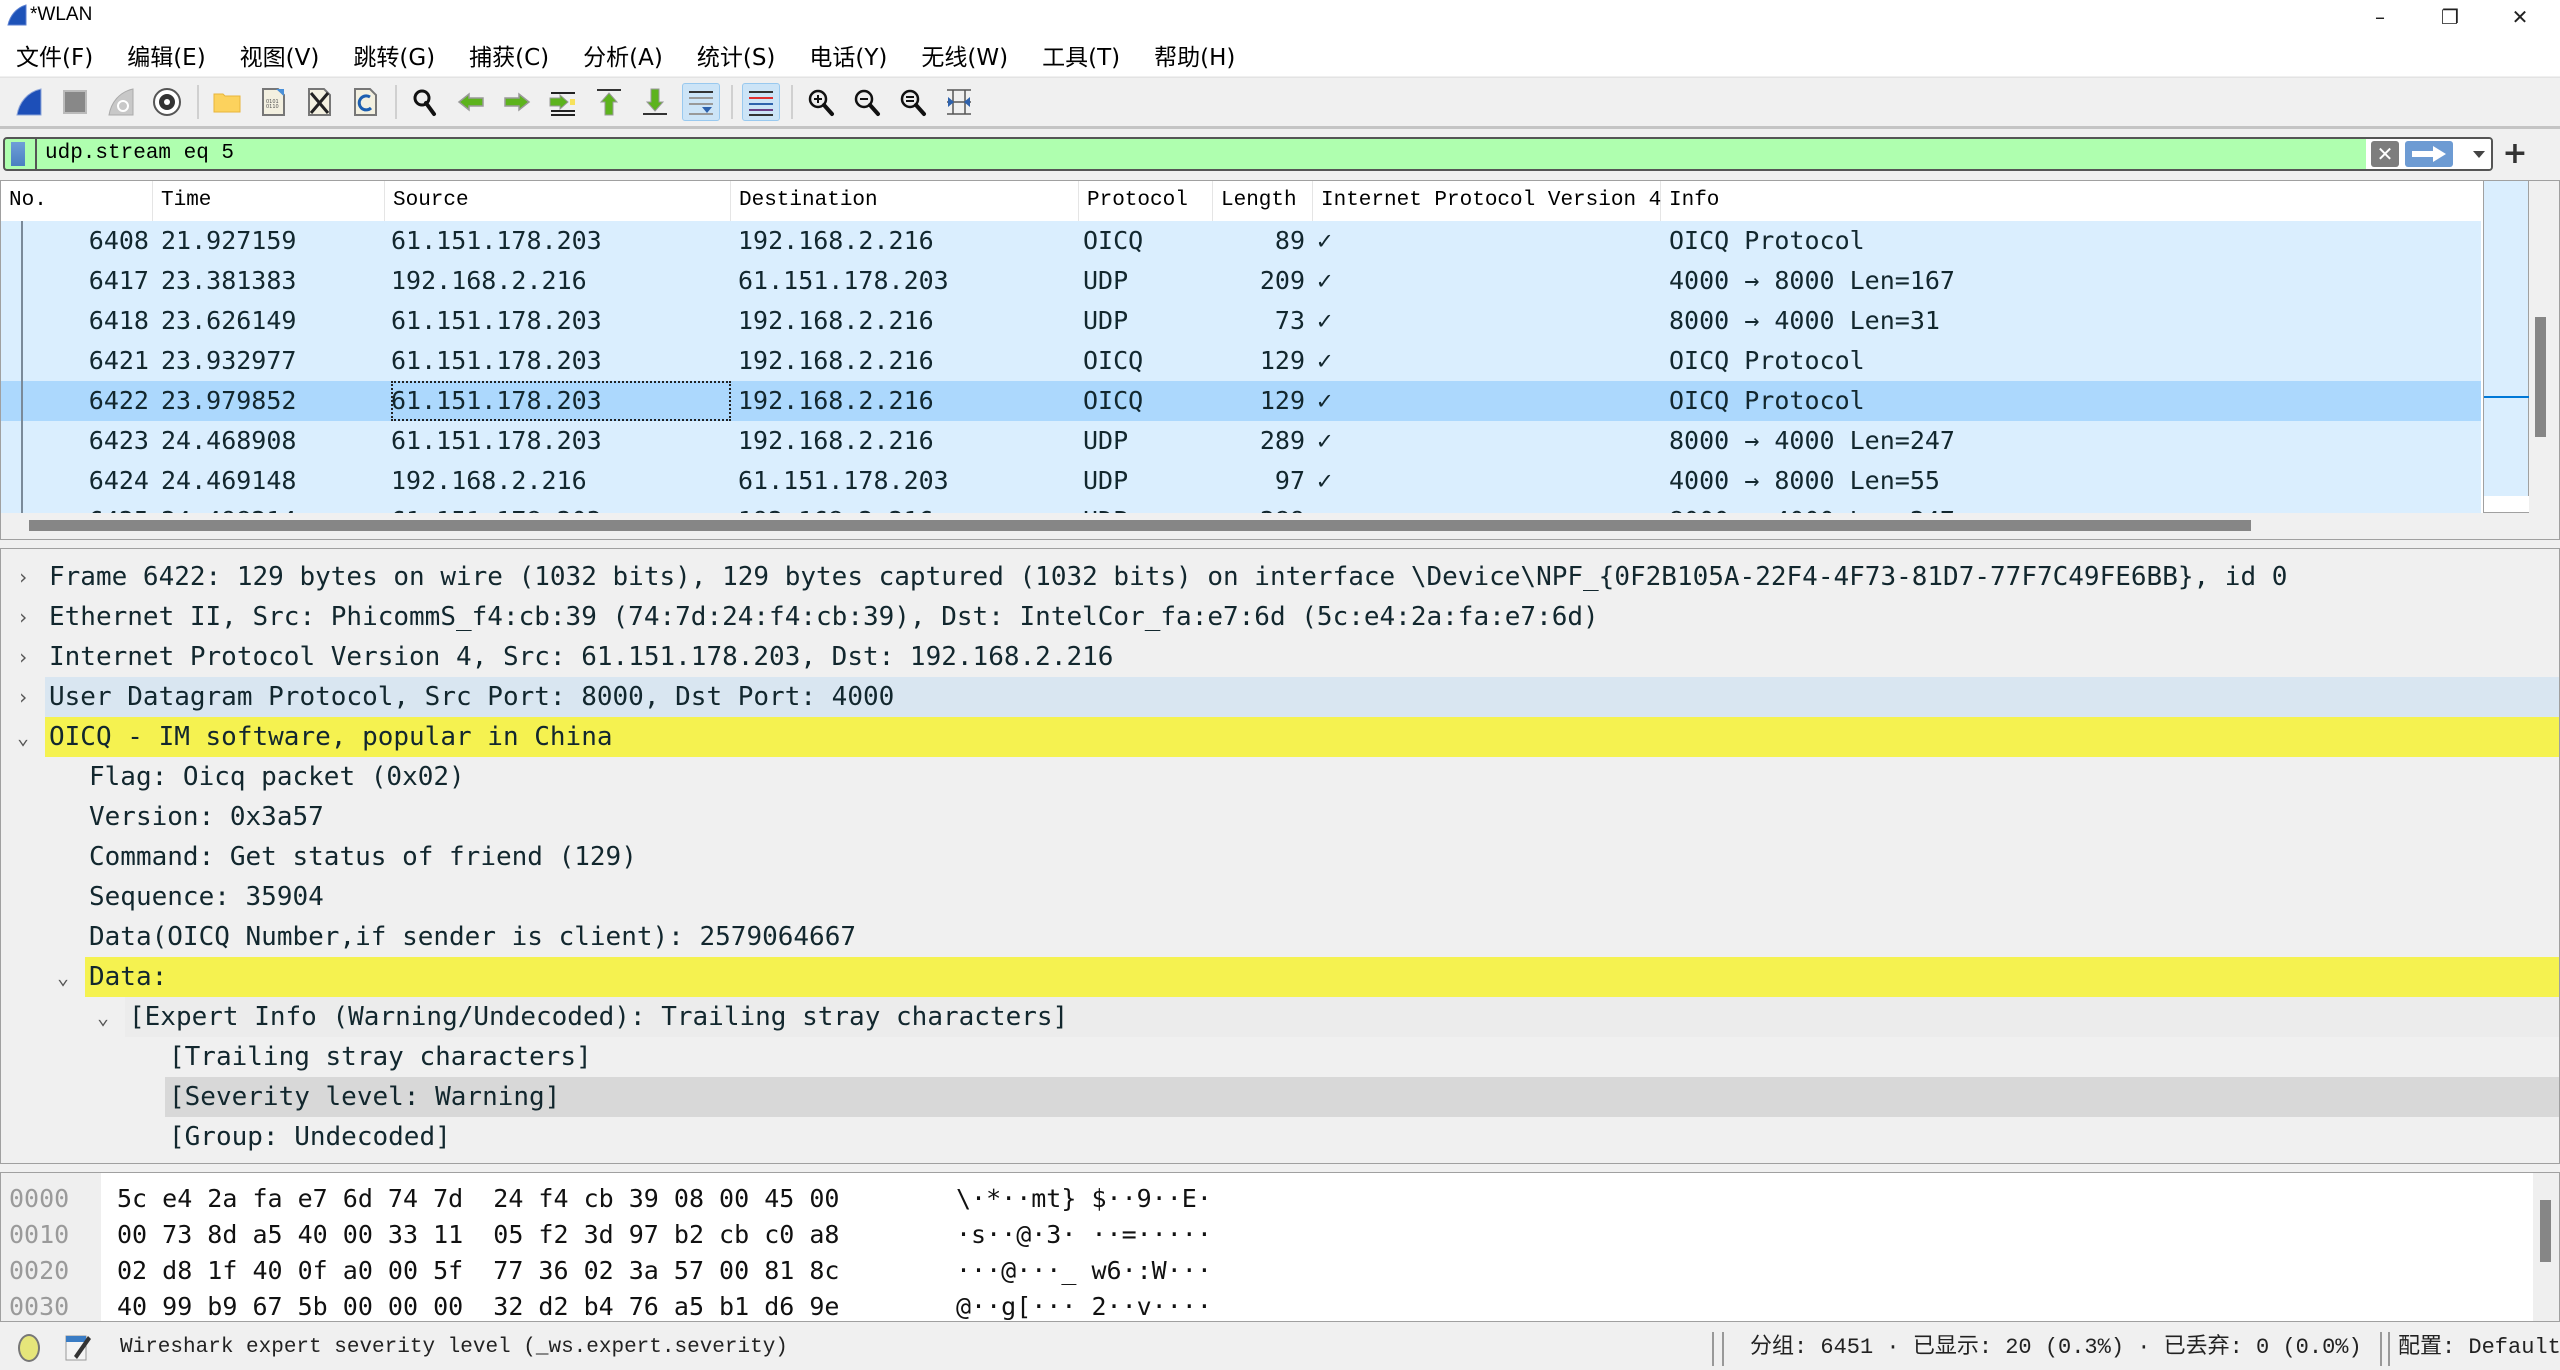  What do you see at coordinates (121, 102) in the screenshot?
I see `restart-capture-button` at bounding box center [121, 102].